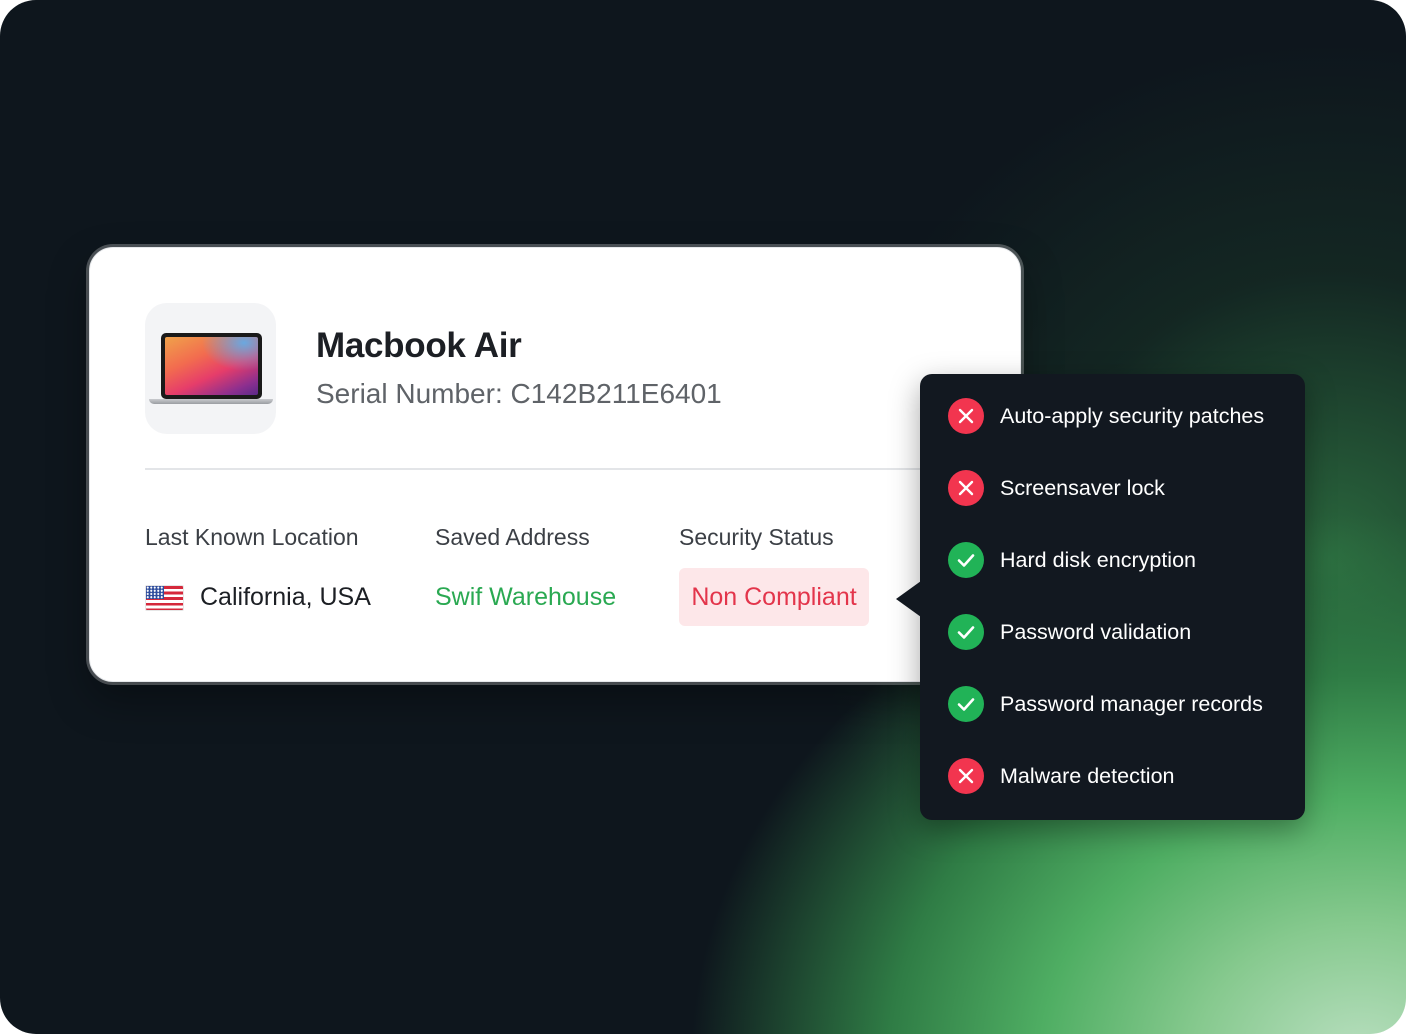  I want to click on popover-arrow, so click(908, 599).